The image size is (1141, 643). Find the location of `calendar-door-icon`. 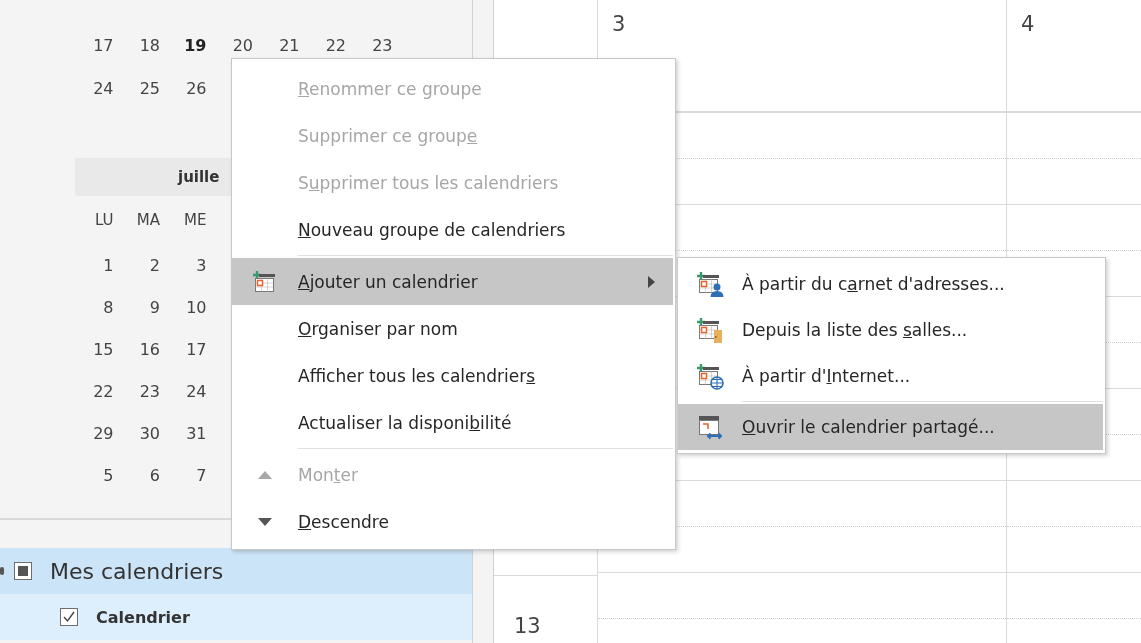

calendar-door-icon is located at coordinates (710, 330).